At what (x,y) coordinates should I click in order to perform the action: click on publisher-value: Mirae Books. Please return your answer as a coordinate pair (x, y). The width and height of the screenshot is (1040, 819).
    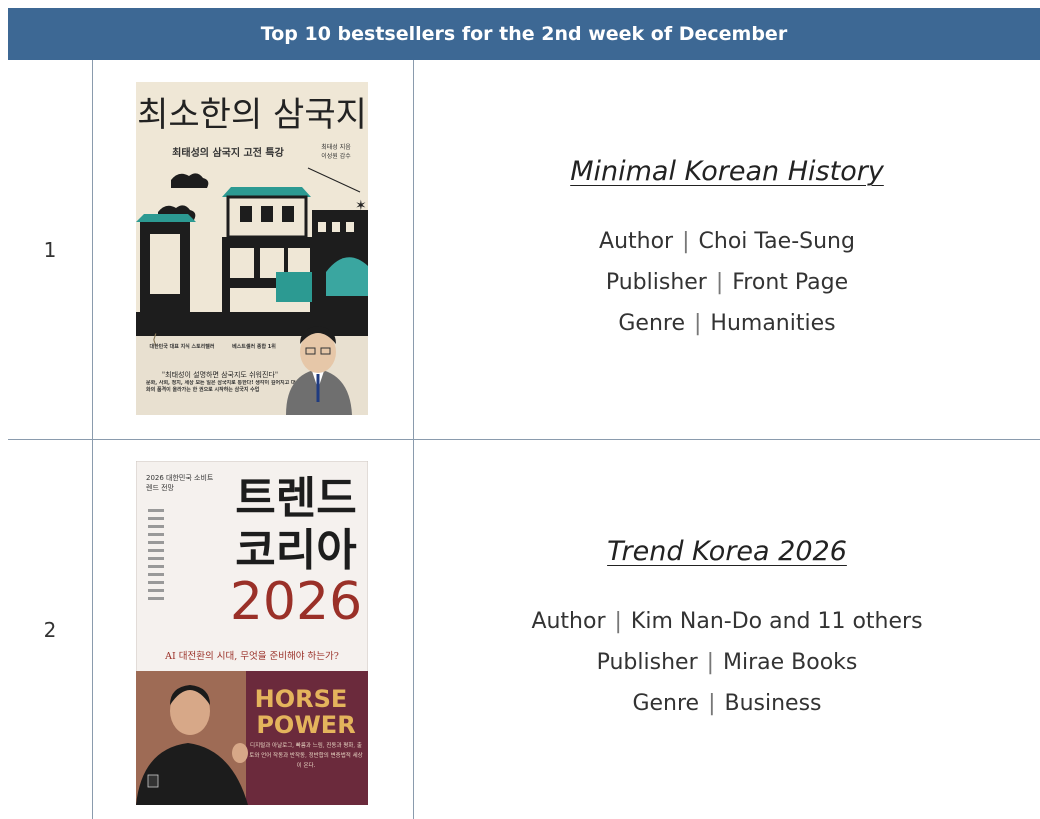
    Looking at the image, I should click on (790, 662).